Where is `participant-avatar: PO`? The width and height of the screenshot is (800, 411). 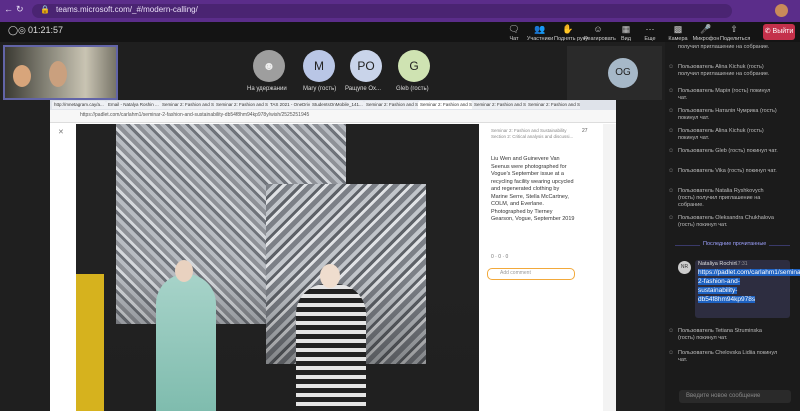
participant-avatar: PO is located at coordinates (366, 66).